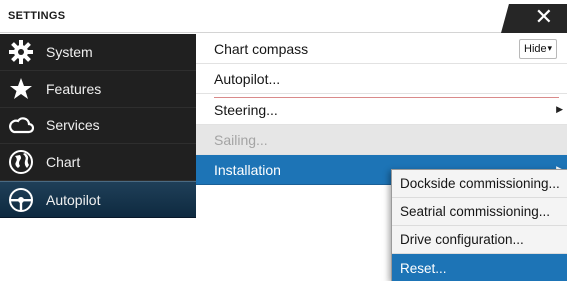 This screenshot has height=281, width=567. I want to click on sidebar-item-label: Autopilot, so click(73, 199).